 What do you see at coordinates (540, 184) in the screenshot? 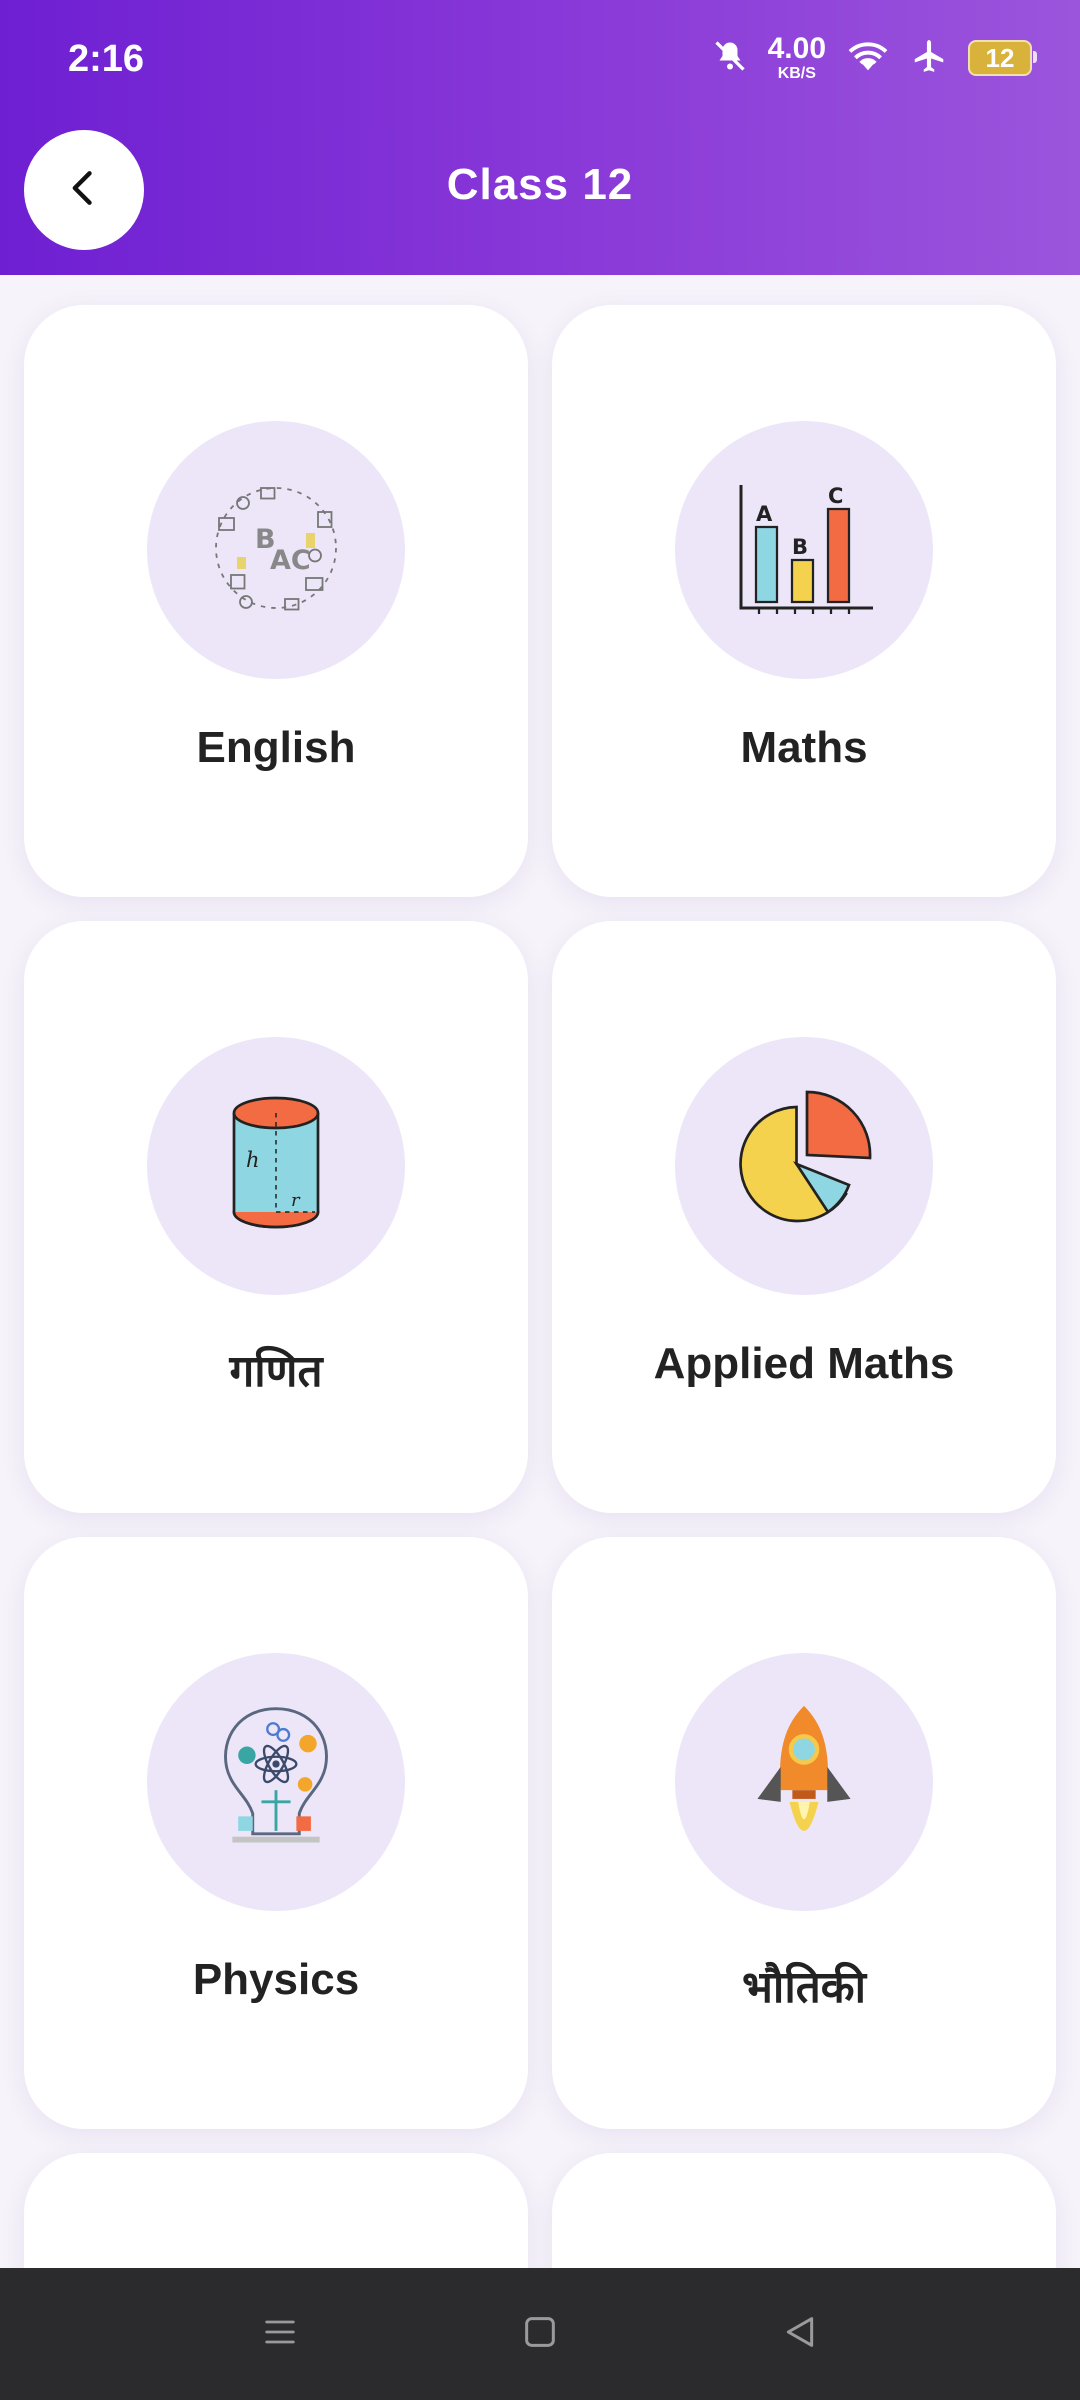
I see `page-title: Class 12` at bounding box center [540, 184].